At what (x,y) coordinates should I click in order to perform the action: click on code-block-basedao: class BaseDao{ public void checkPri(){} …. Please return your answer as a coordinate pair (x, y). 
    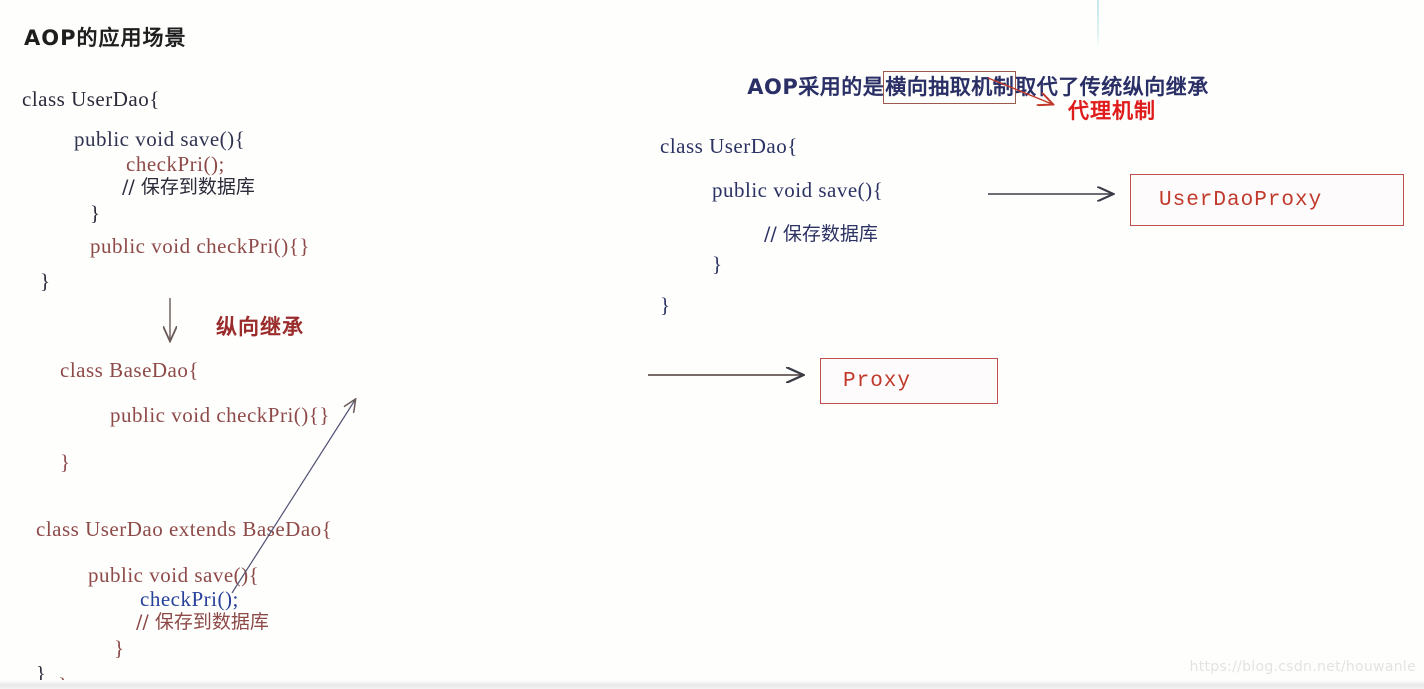
    Looking at the image, I should click on (195, 416).